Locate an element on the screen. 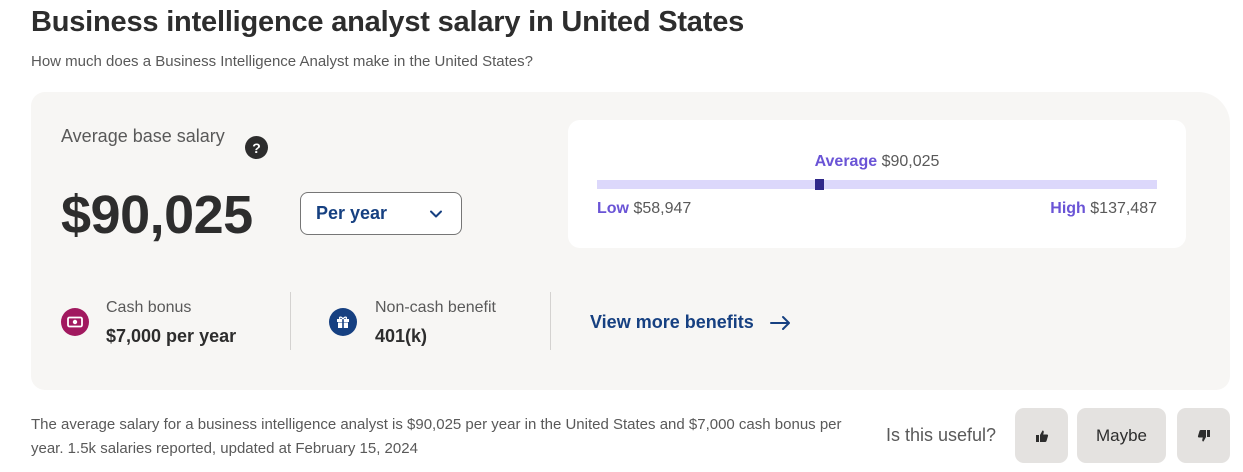 Image resolution: width=1243 pixels, height=472 pixels. pay-period-value: Per year is located at coordinates (352, 213).